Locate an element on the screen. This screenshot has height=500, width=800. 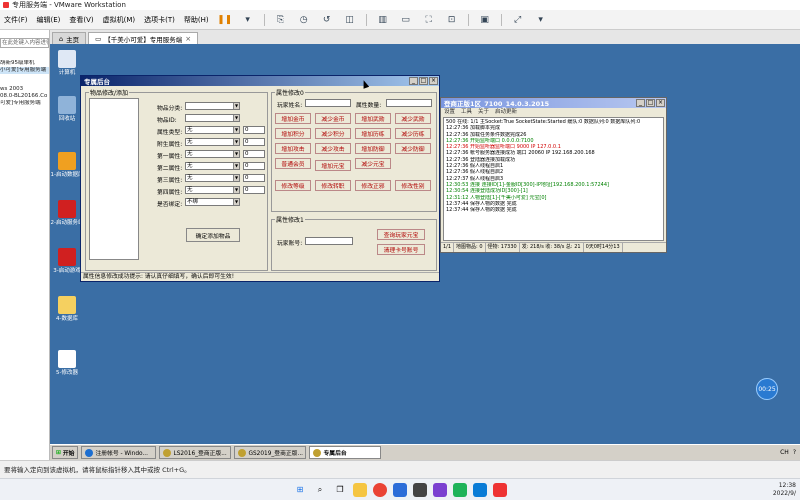
desktop-icon-computer: 计算机 is located at coordinates (67, 63).